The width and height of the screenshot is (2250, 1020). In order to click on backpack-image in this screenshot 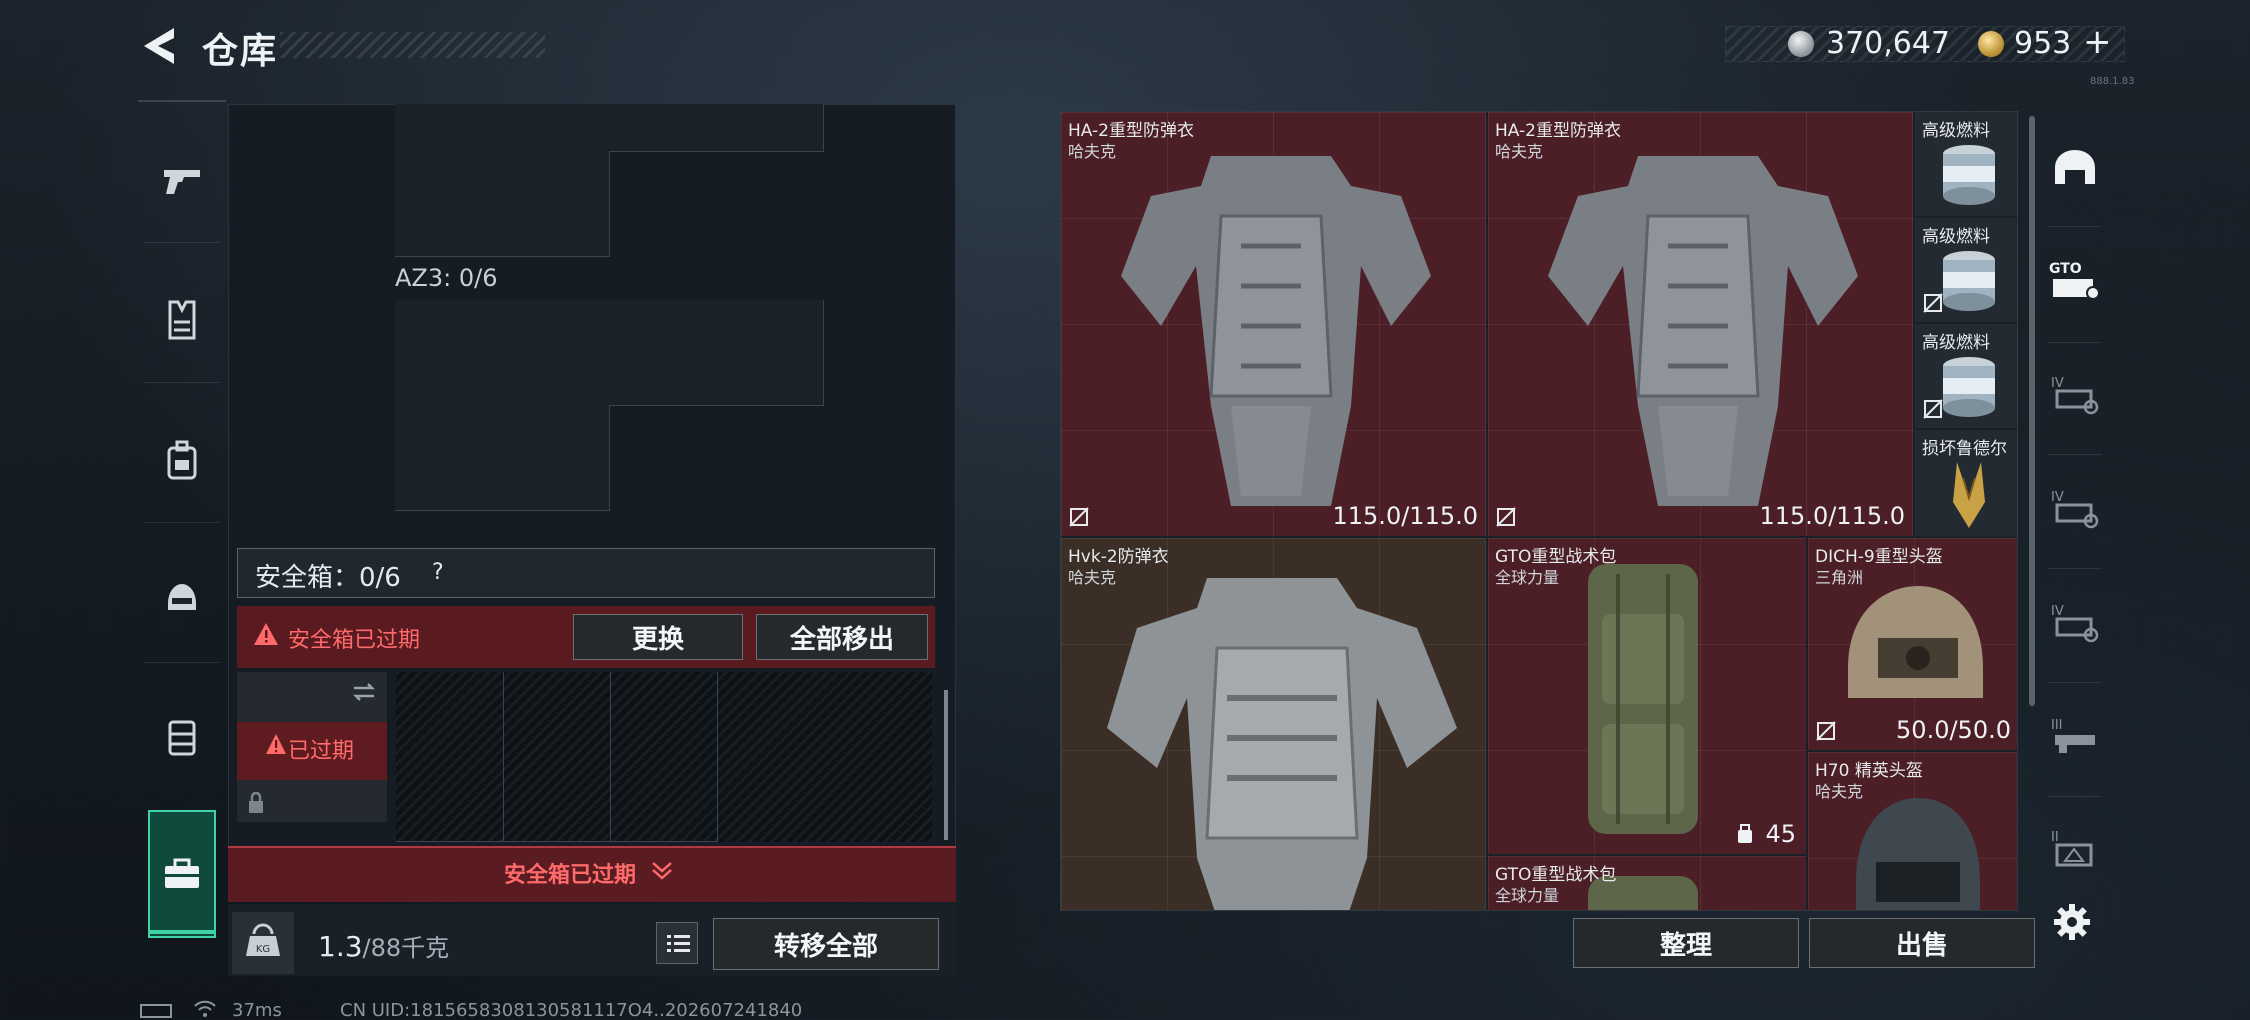, I will do `click(1643, 699)`.